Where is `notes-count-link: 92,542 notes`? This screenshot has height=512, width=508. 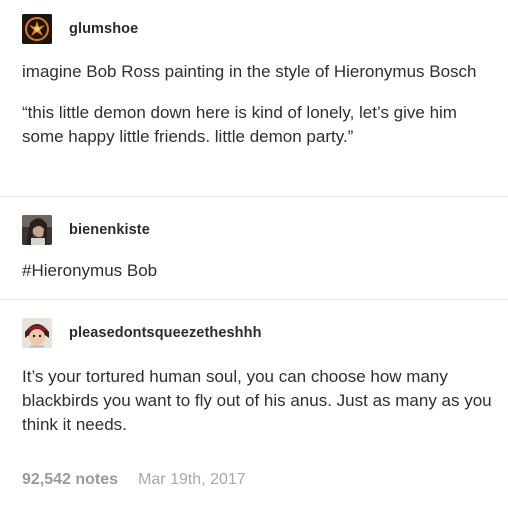
notes-count-link: 92,542 notes is located at coordinates (70, 480).